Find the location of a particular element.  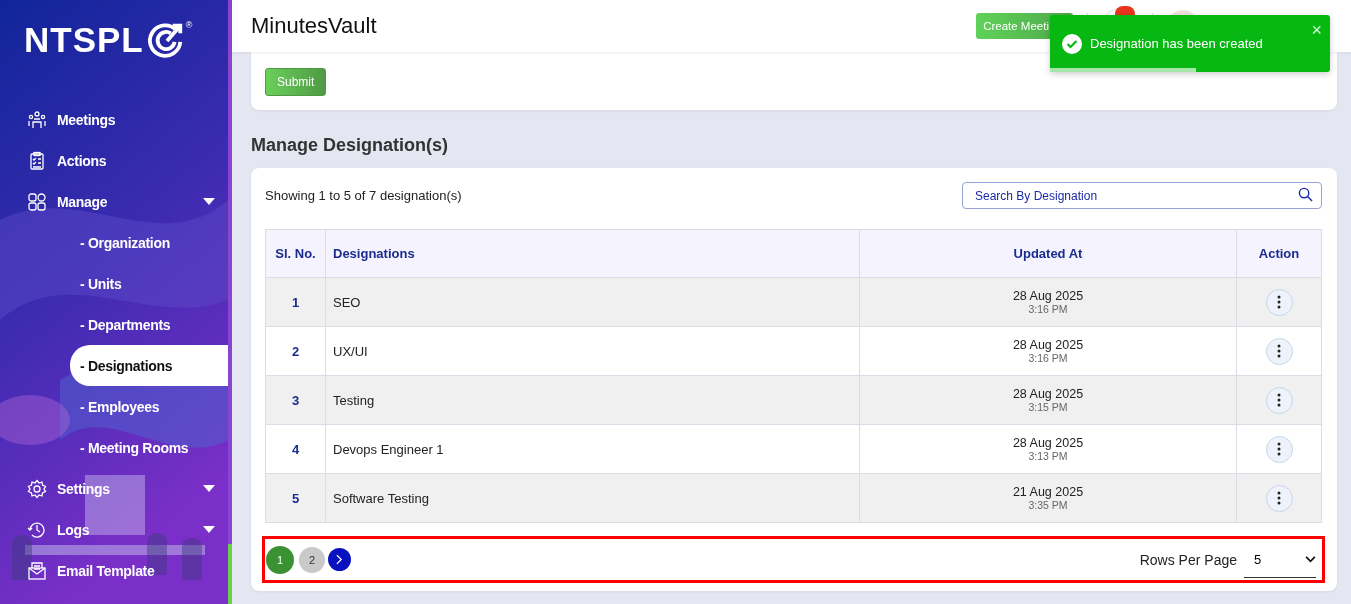

table-cell: 2 is located at coordinates (295, 351).